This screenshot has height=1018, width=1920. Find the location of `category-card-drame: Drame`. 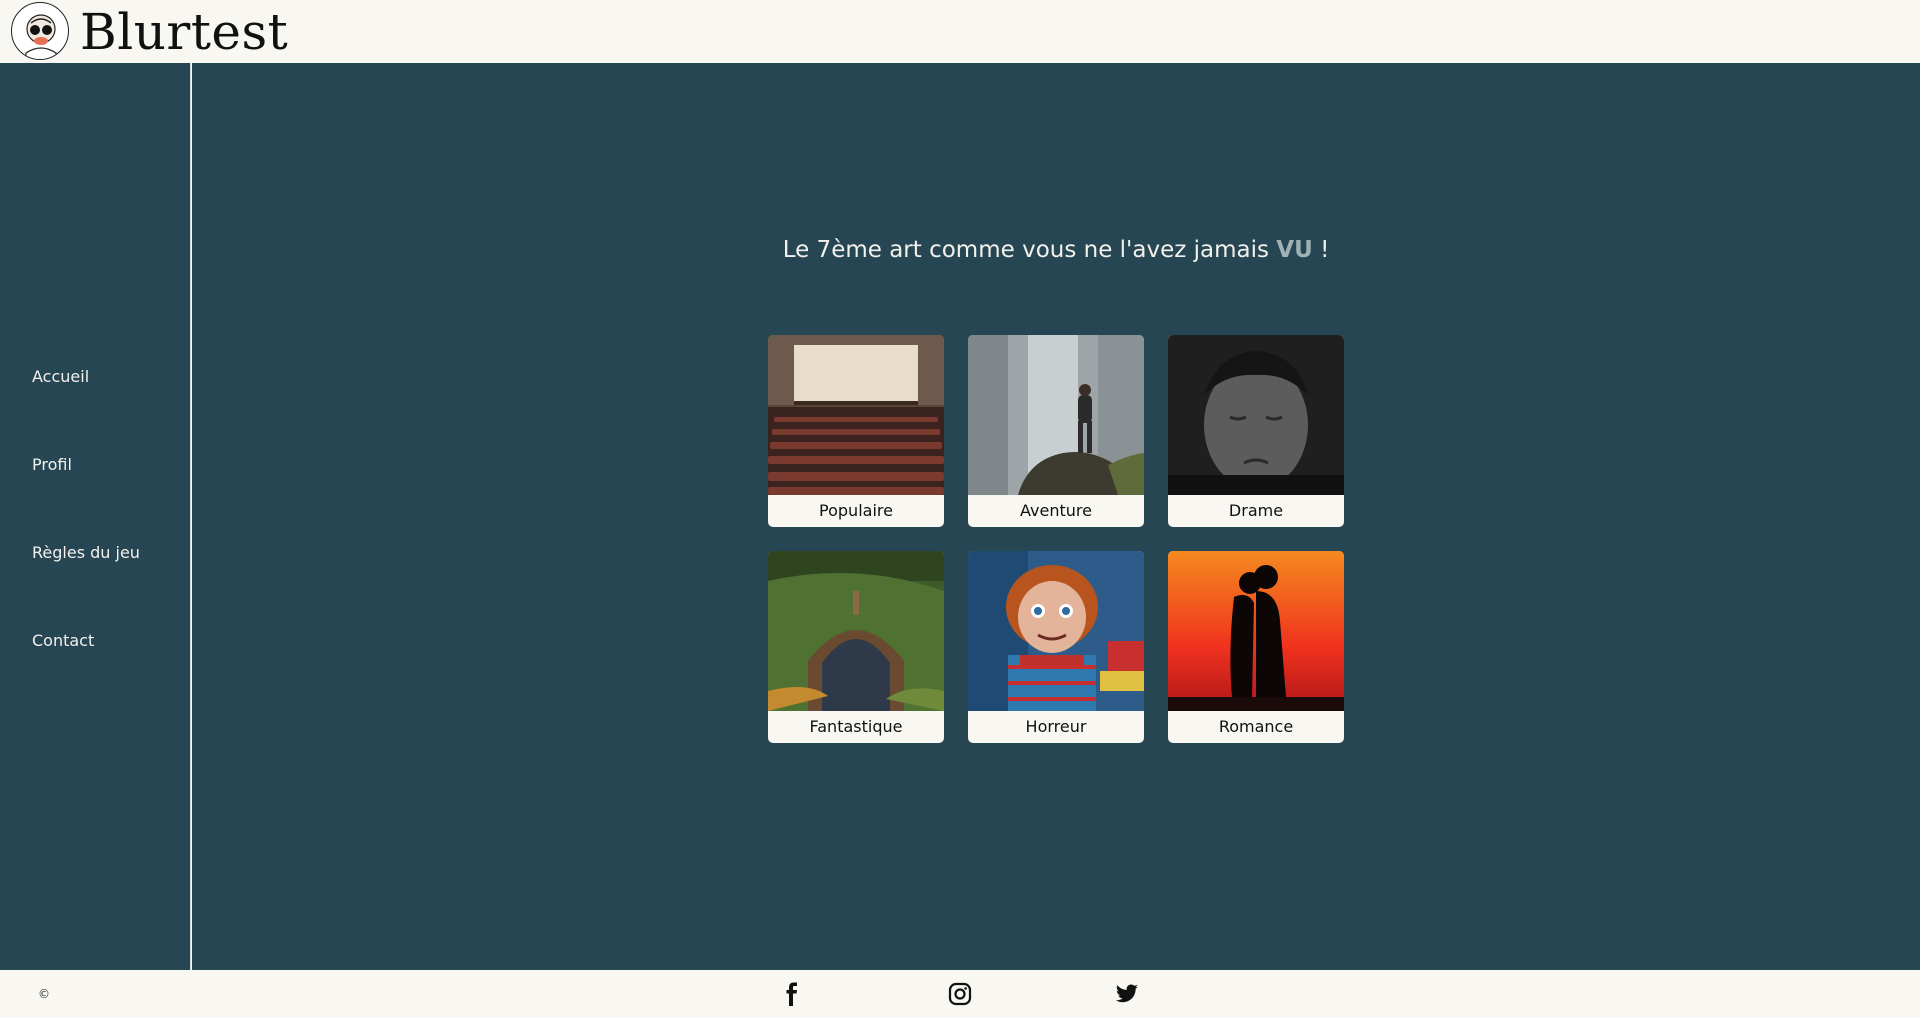

category-card-drame: Drame is located at coordinates (1256, 431).